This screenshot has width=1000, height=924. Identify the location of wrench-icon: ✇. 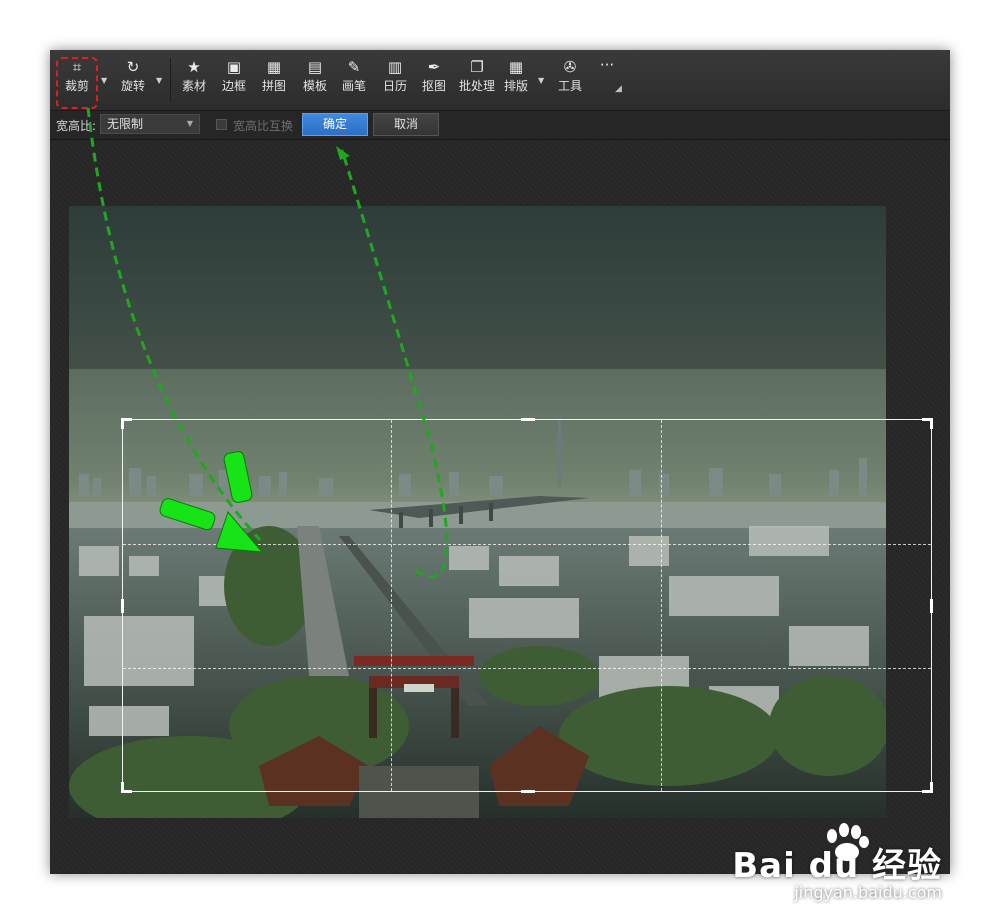
(570, 67).